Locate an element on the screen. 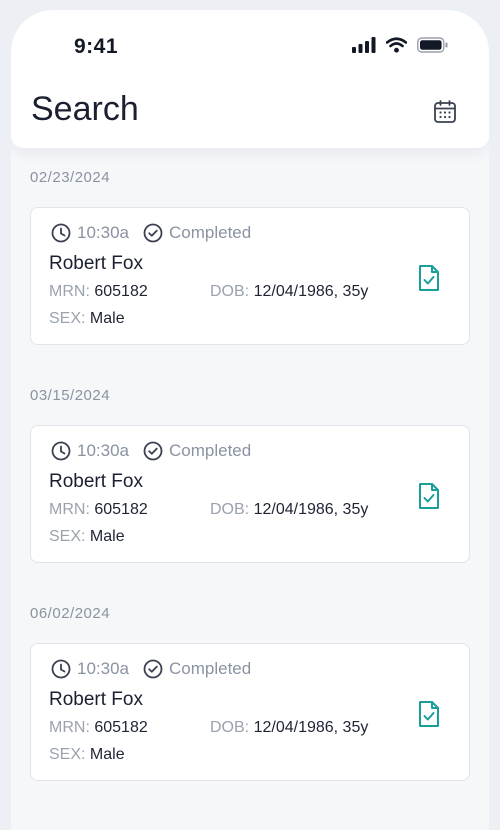 This screenshot has width=500, height=830. date-label: 03/15/2024 is located at coordinates (70, 395).